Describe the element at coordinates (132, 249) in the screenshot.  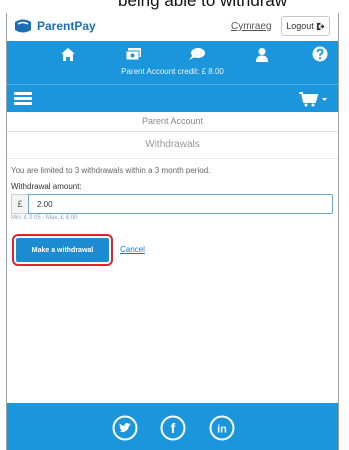
I see `cancel-link: Cancel` at that location.